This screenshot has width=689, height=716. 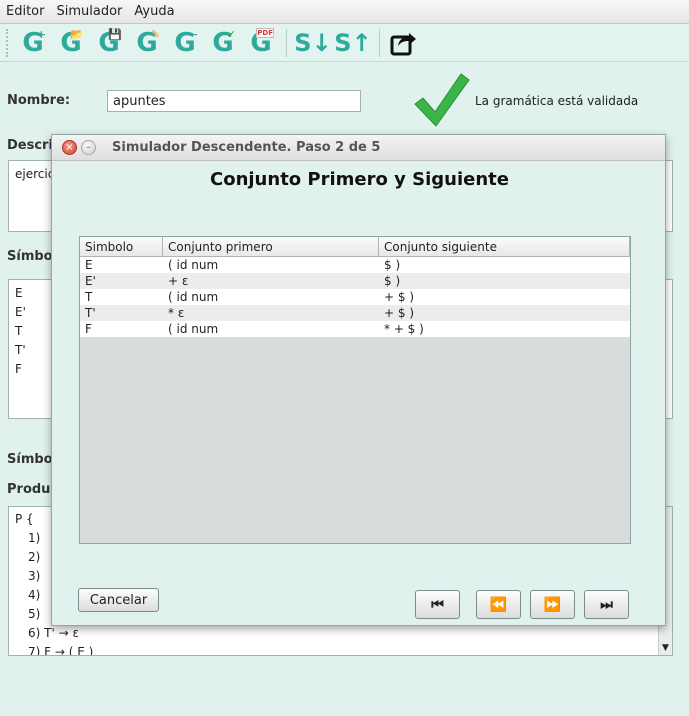 What do you see at coordinates (90, 313) in the screenshot?
I see `cell-simbolo: T'` at bounding box center [90, 313].